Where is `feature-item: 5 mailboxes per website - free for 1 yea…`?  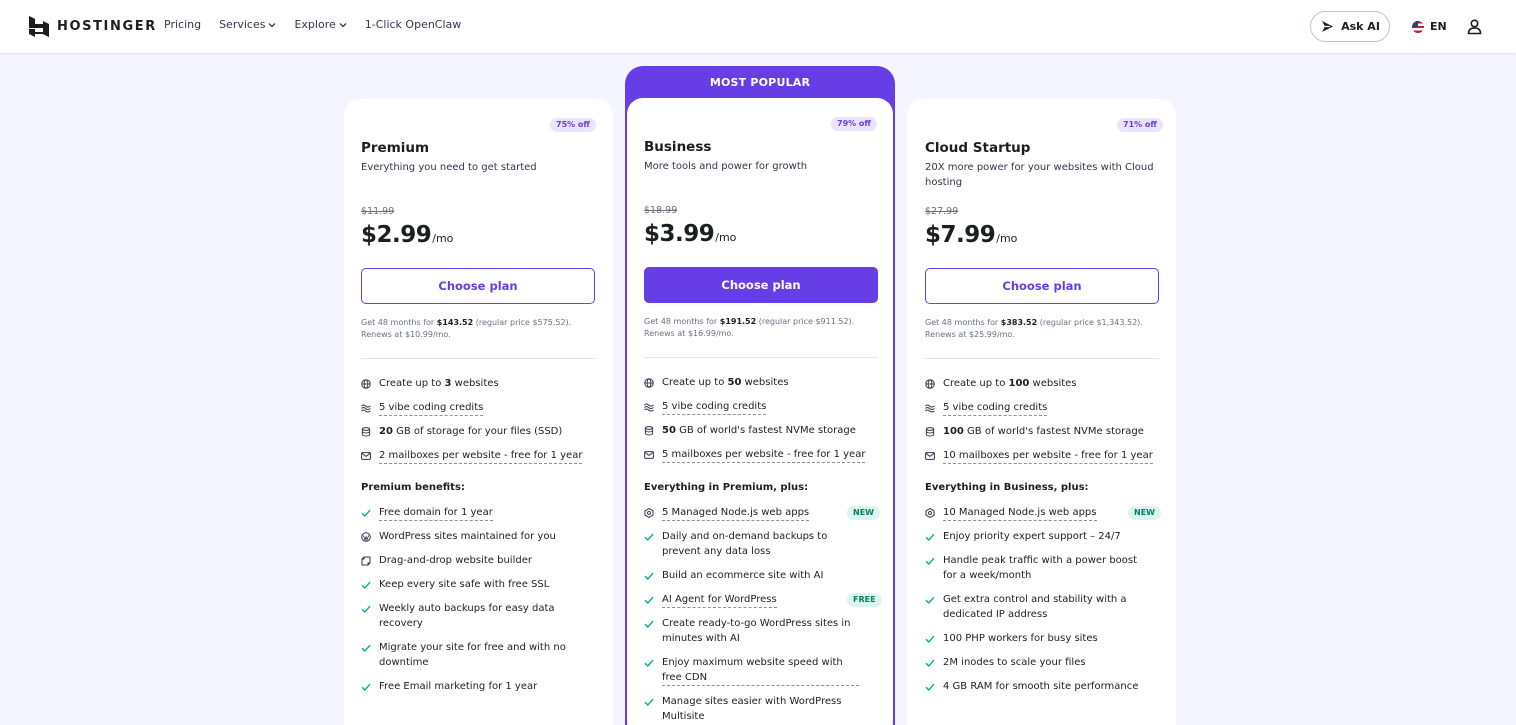
feature-item: 5 mailboxes per website - free for 1 yea… is located at coordinates (764, 455).